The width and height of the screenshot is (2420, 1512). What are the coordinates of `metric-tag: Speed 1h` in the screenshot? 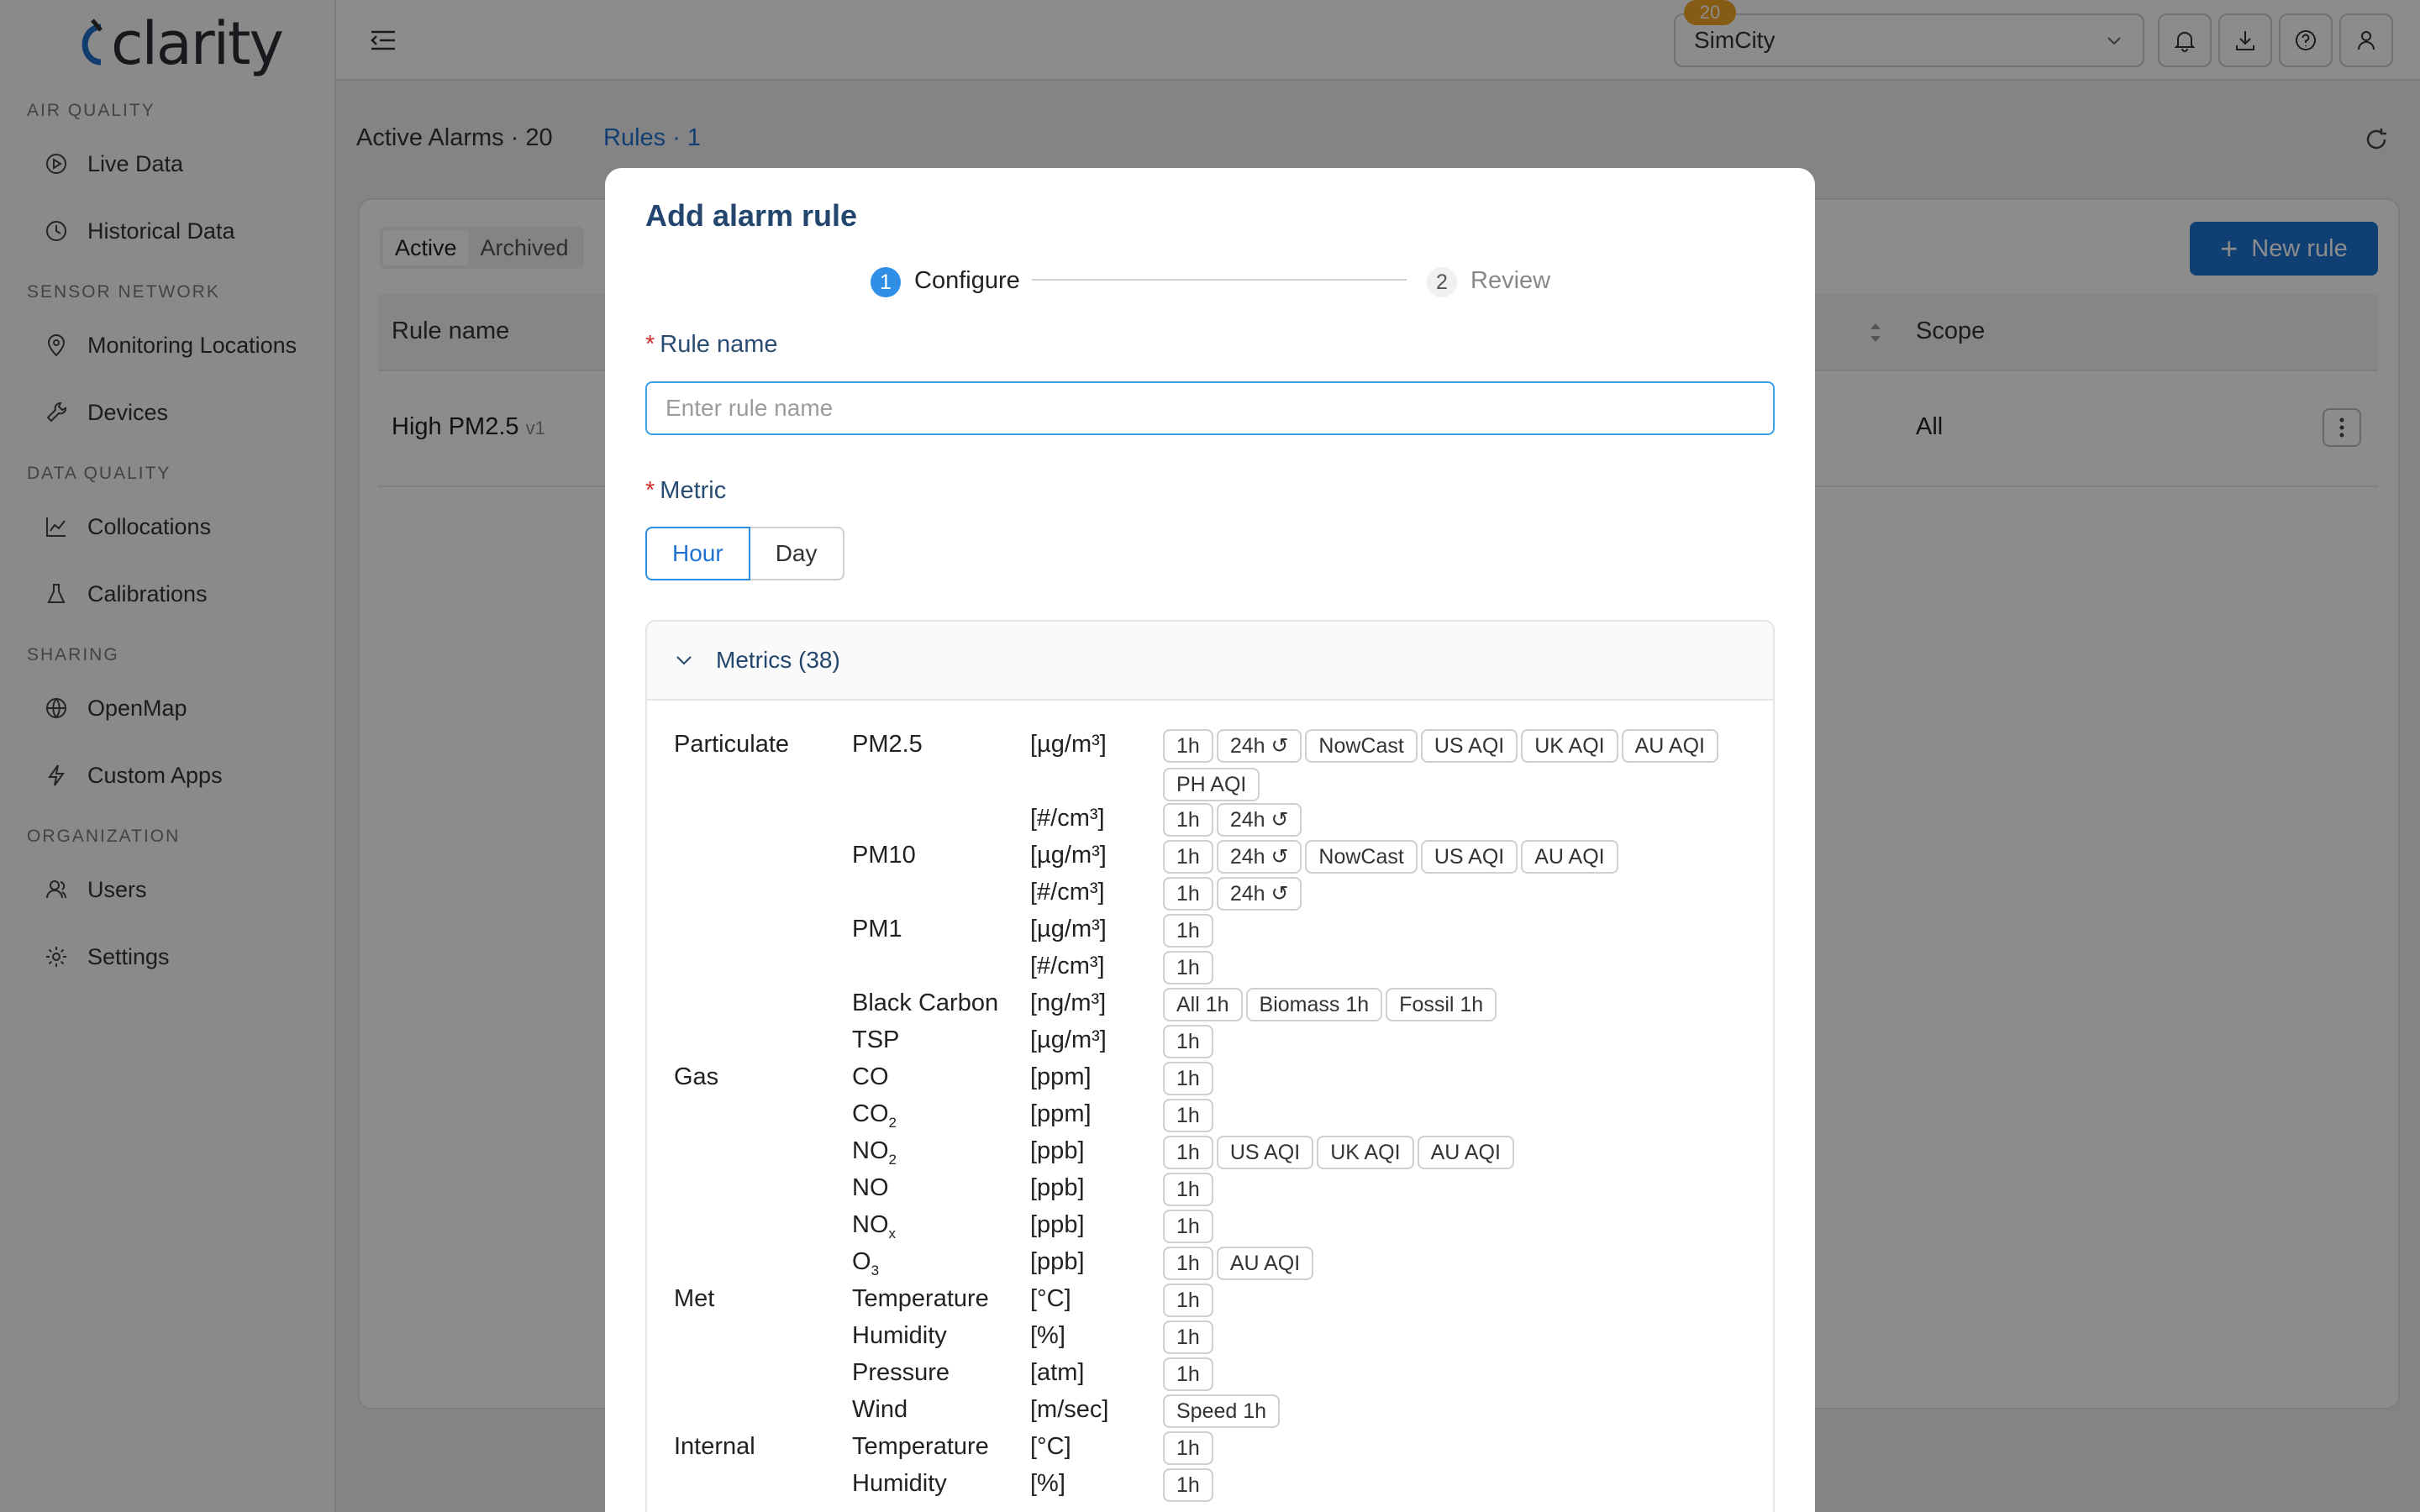 It's located at (1222, 1411).